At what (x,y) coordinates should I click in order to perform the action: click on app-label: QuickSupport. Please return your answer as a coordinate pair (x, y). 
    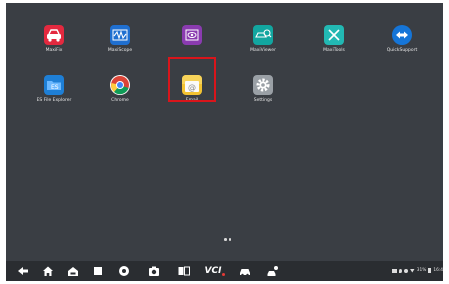
    Looking at the image, I should click on (402, 50).